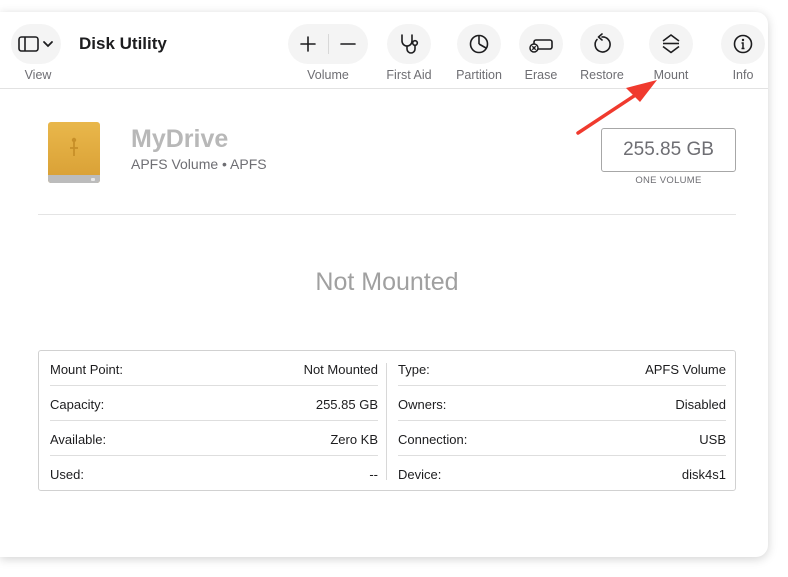 The height and width of the screenshot is (577, 788). I want to click on info-icon, so click(743, 44).